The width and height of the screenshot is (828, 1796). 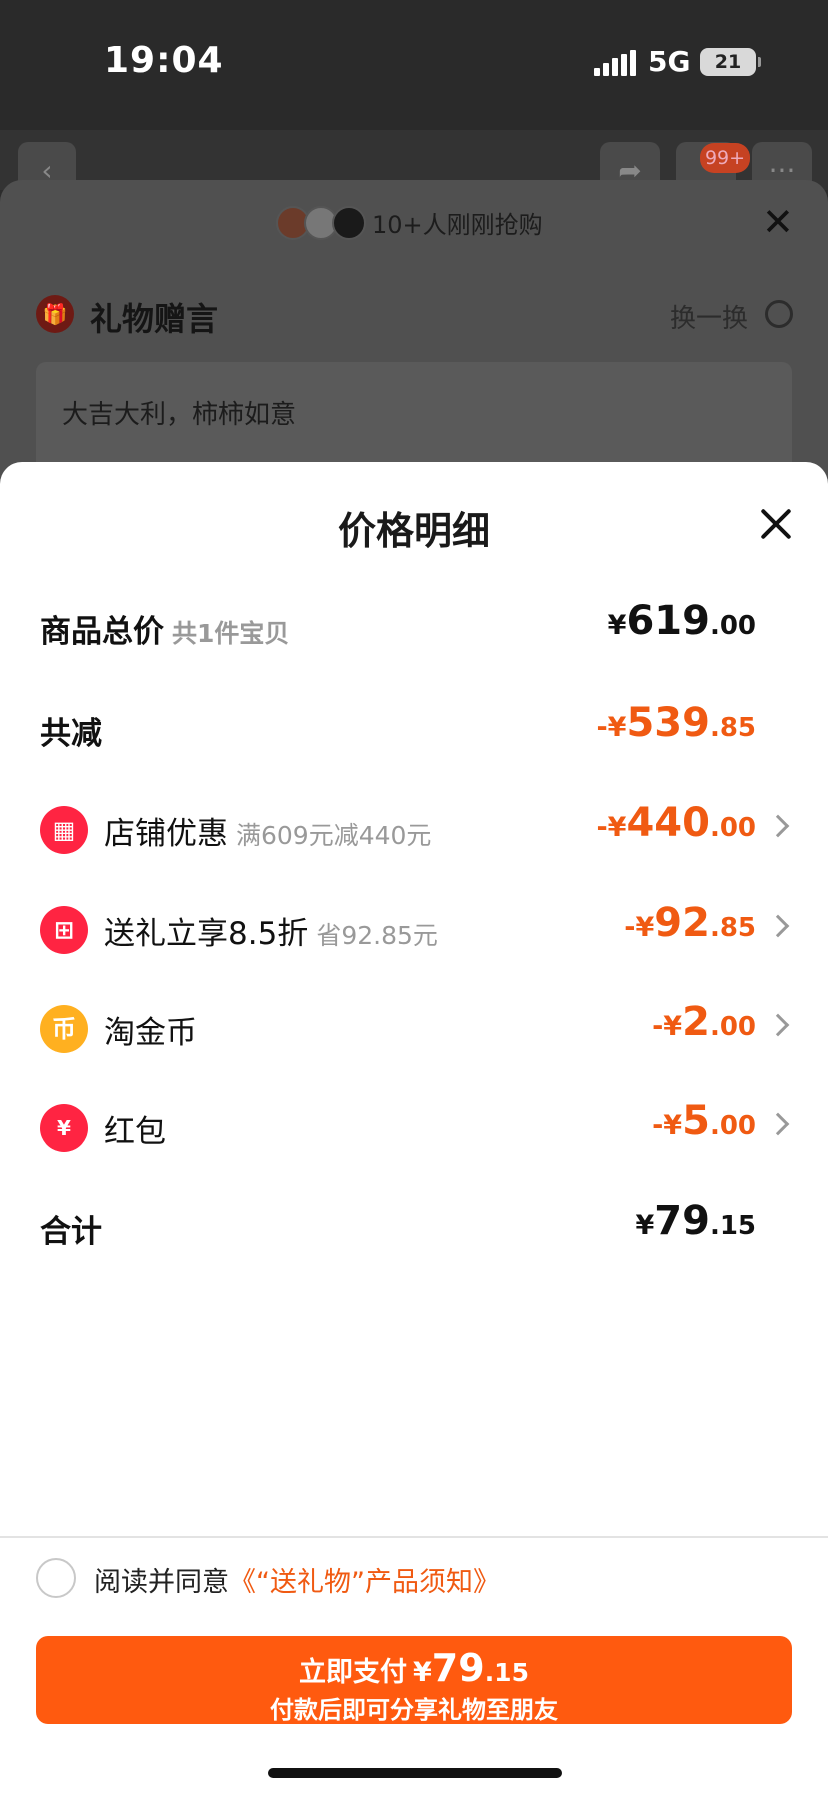 I want to click on total-items-count: 共1件宝贝, so click(x=231, y=633).